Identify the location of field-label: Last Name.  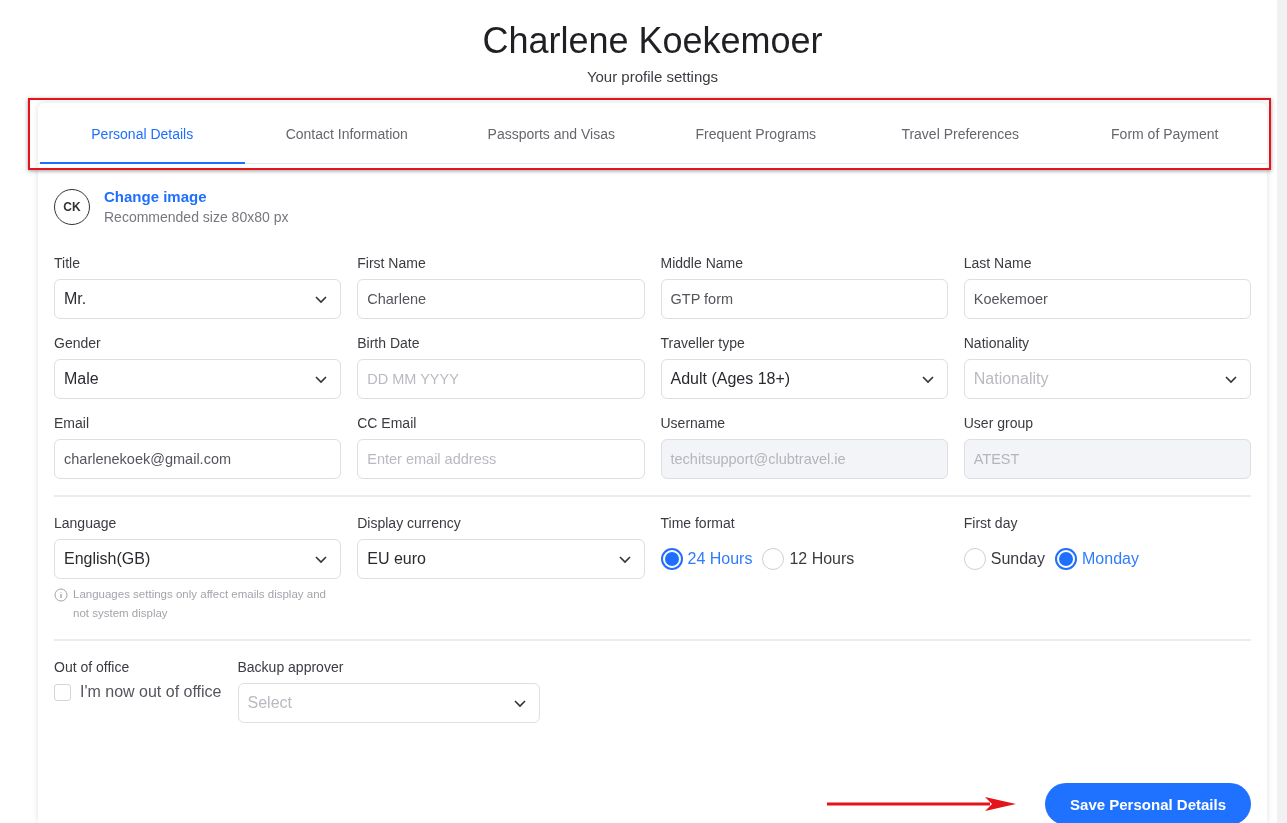
(998, 263).